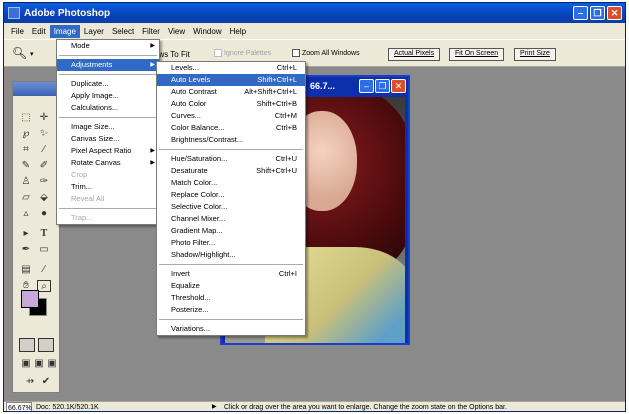  Describe the element at coordinates (44, 250) in the screenshot. I see `shape-tool-icon: ▭` at that location.